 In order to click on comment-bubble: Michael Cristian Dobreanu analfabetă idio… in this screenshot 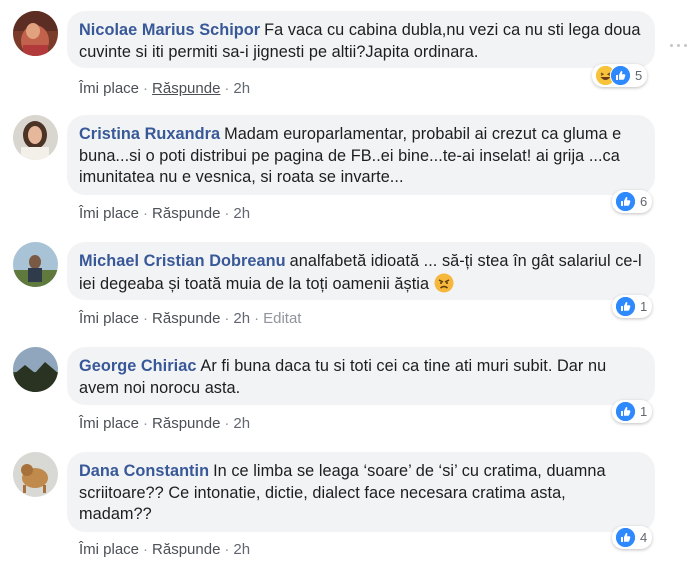, I will do `click(361, 271)`.